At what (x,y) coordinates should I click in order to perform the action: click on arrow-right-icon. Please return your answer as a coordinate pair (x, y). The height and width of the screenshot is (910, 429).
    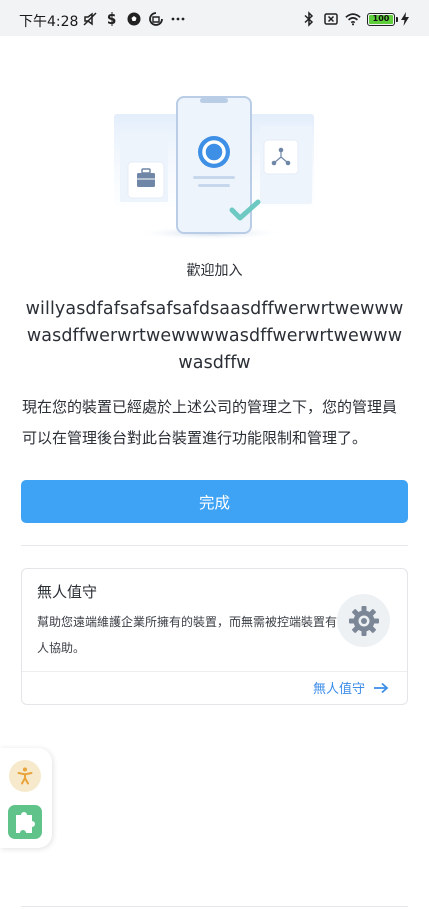
    Looking at the image, I should click on (381, 687).